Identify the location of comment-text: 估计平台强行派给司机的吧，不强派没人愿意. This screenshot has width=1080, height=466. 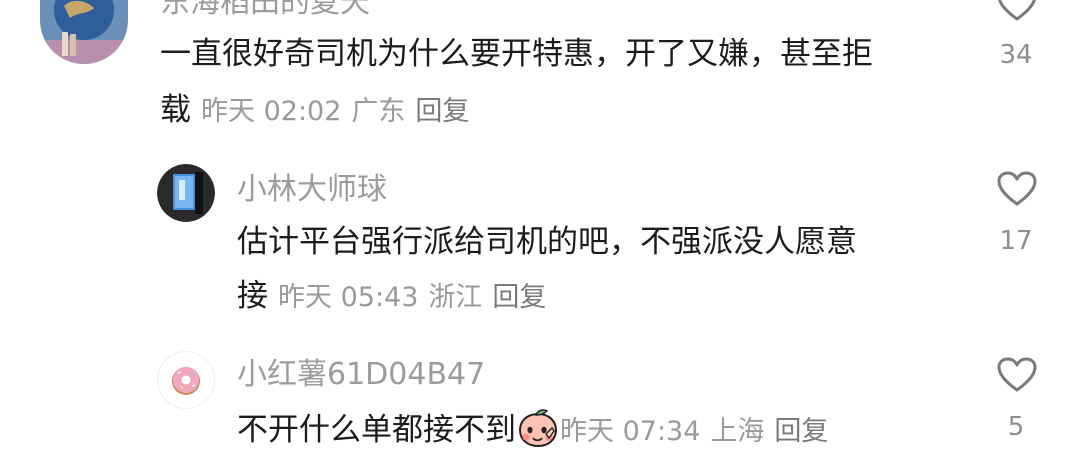
(547, 242).